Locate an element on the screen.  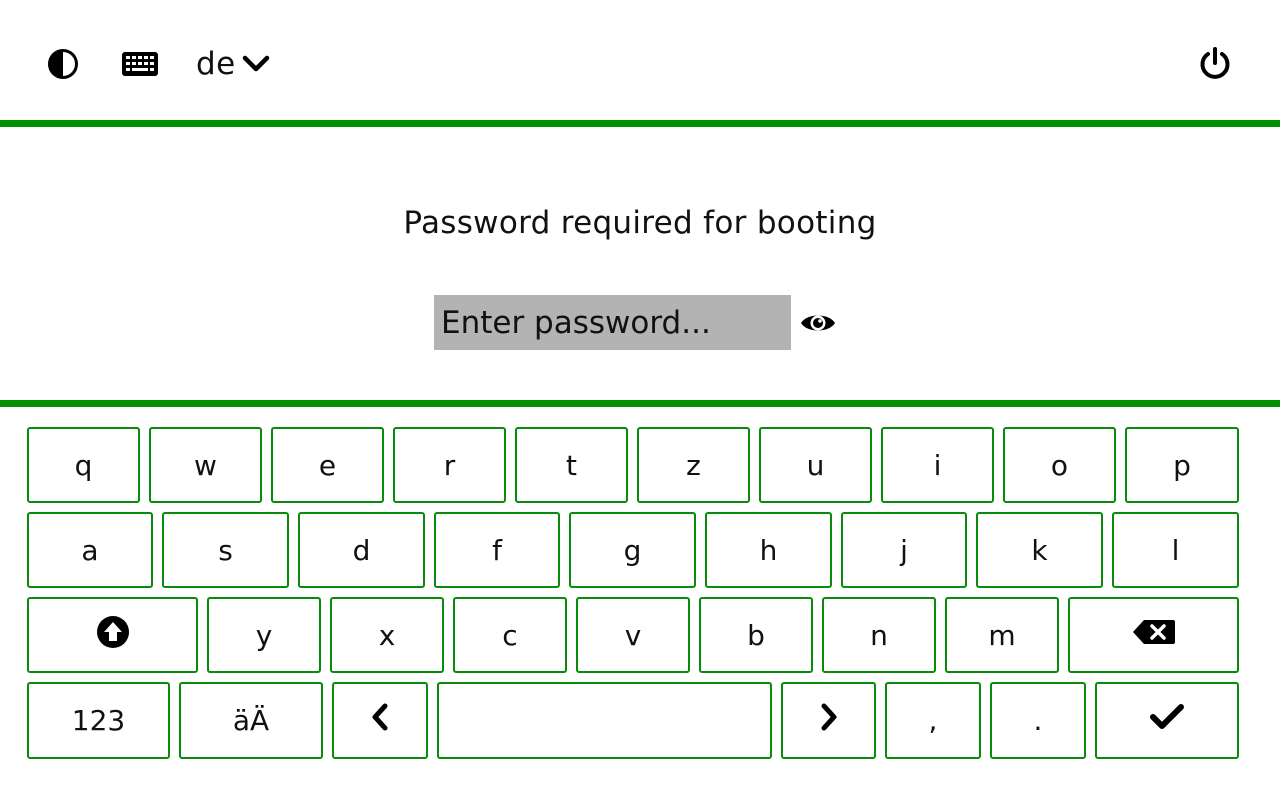
key-n: n is located at coordinates (879, 635).